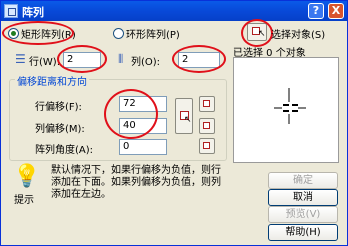 The height and width of the screenshot is (246, 348). I want to click on offset-group-title: 偏移距离和方向, so click(52, 80).